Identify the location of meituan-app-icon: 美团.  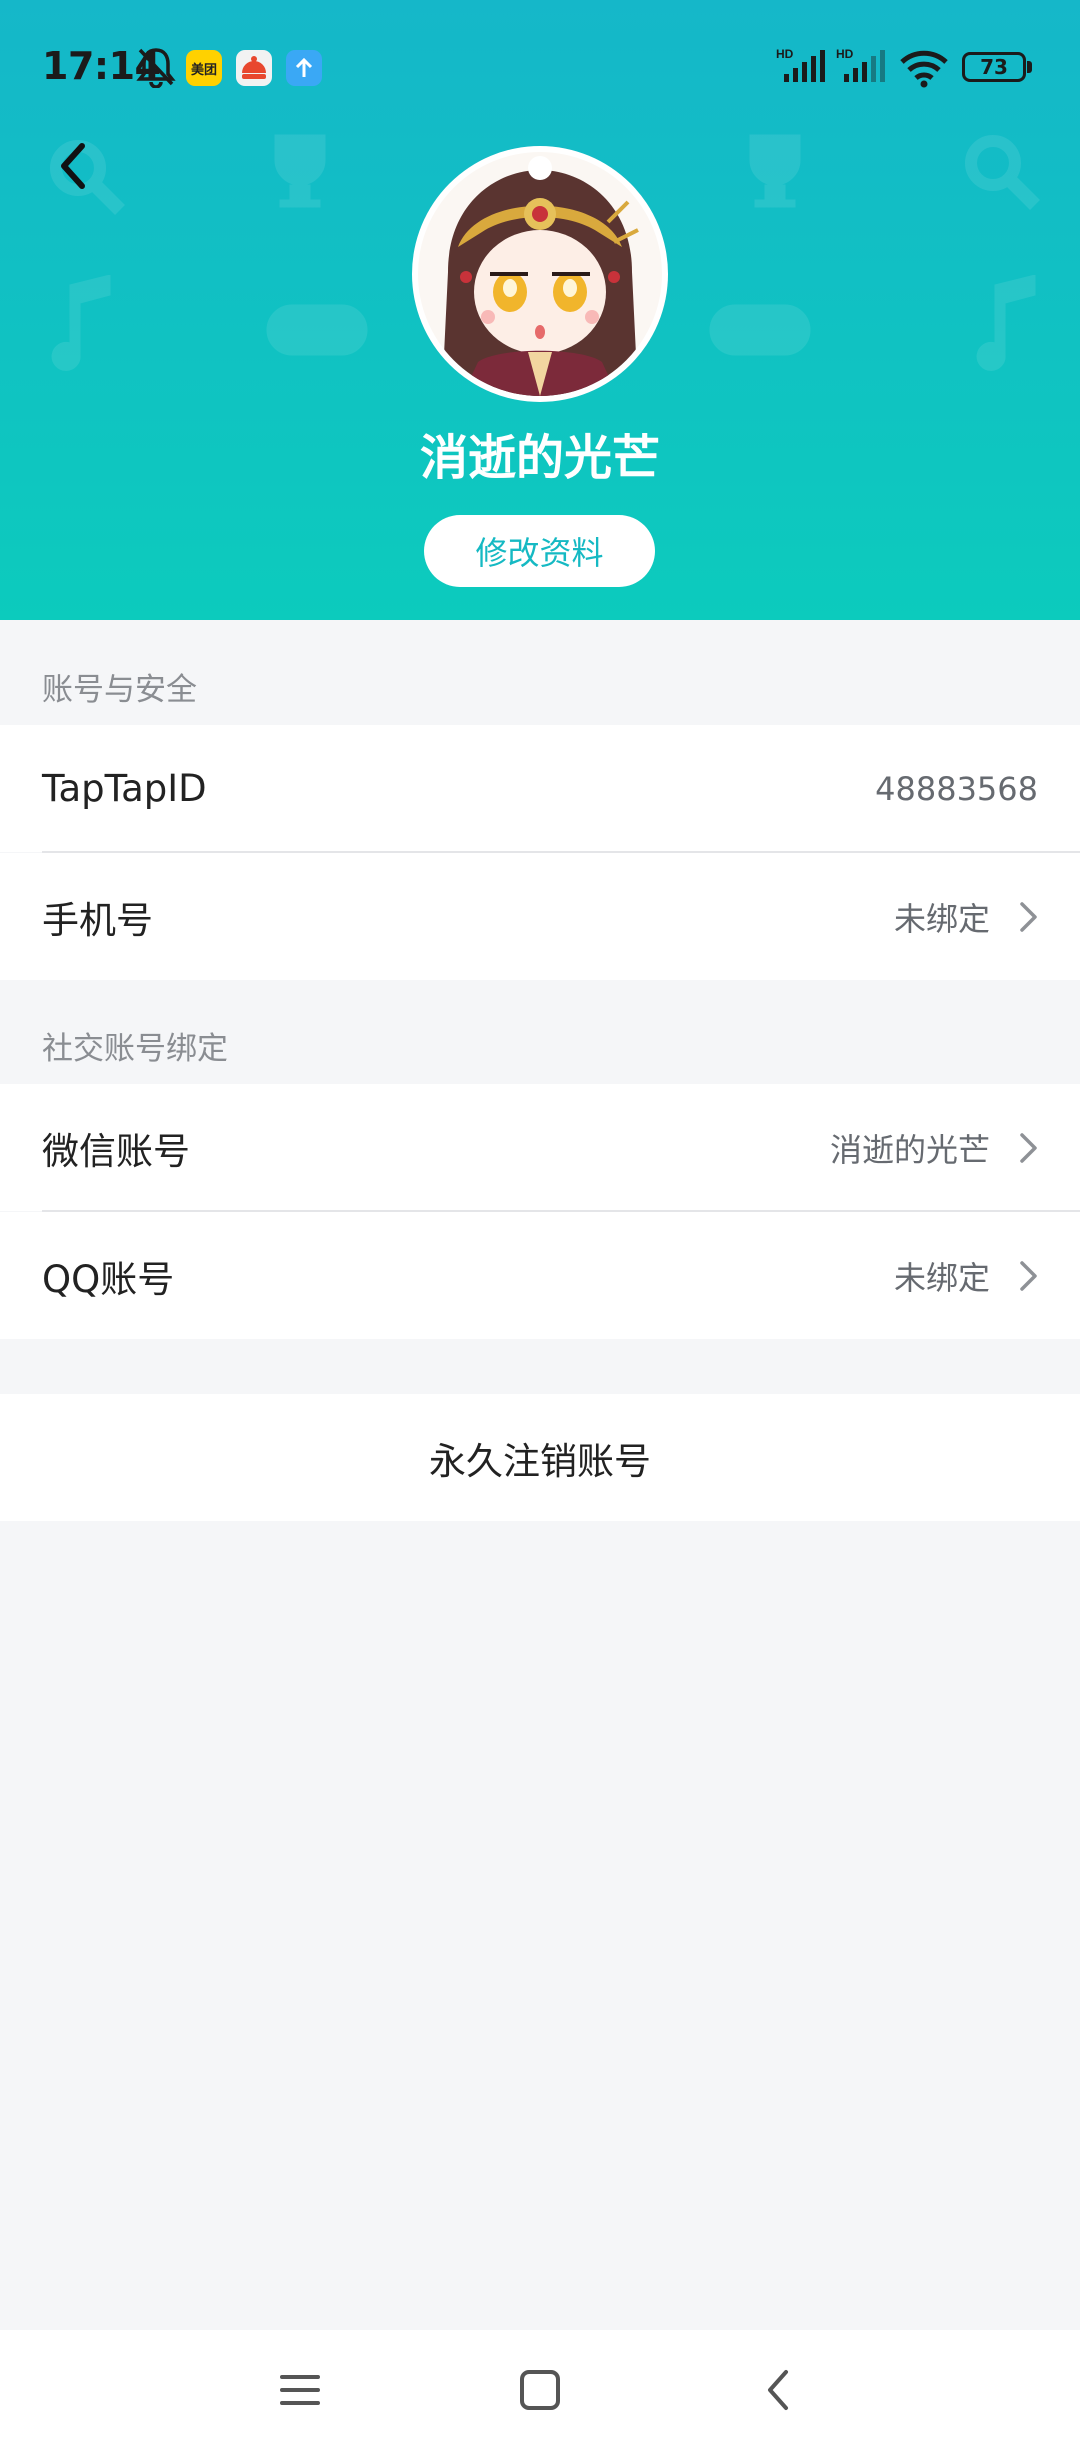
(204, 68).